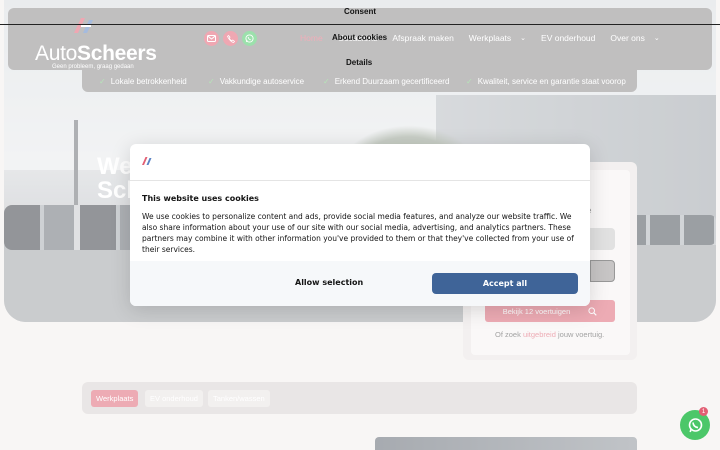  I want to click on whatsapp-icon, so click(695, 424).